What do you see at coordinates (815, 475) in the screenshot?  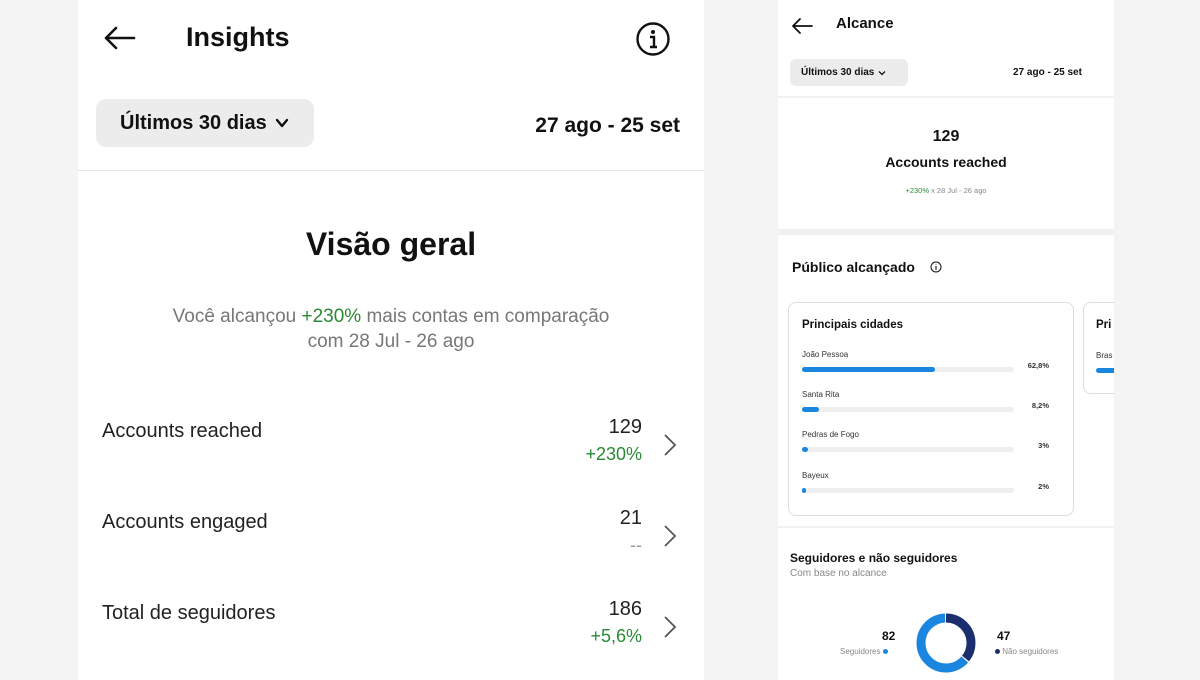 I see `city-name: Bayeux` at bounding box center [815, 475].